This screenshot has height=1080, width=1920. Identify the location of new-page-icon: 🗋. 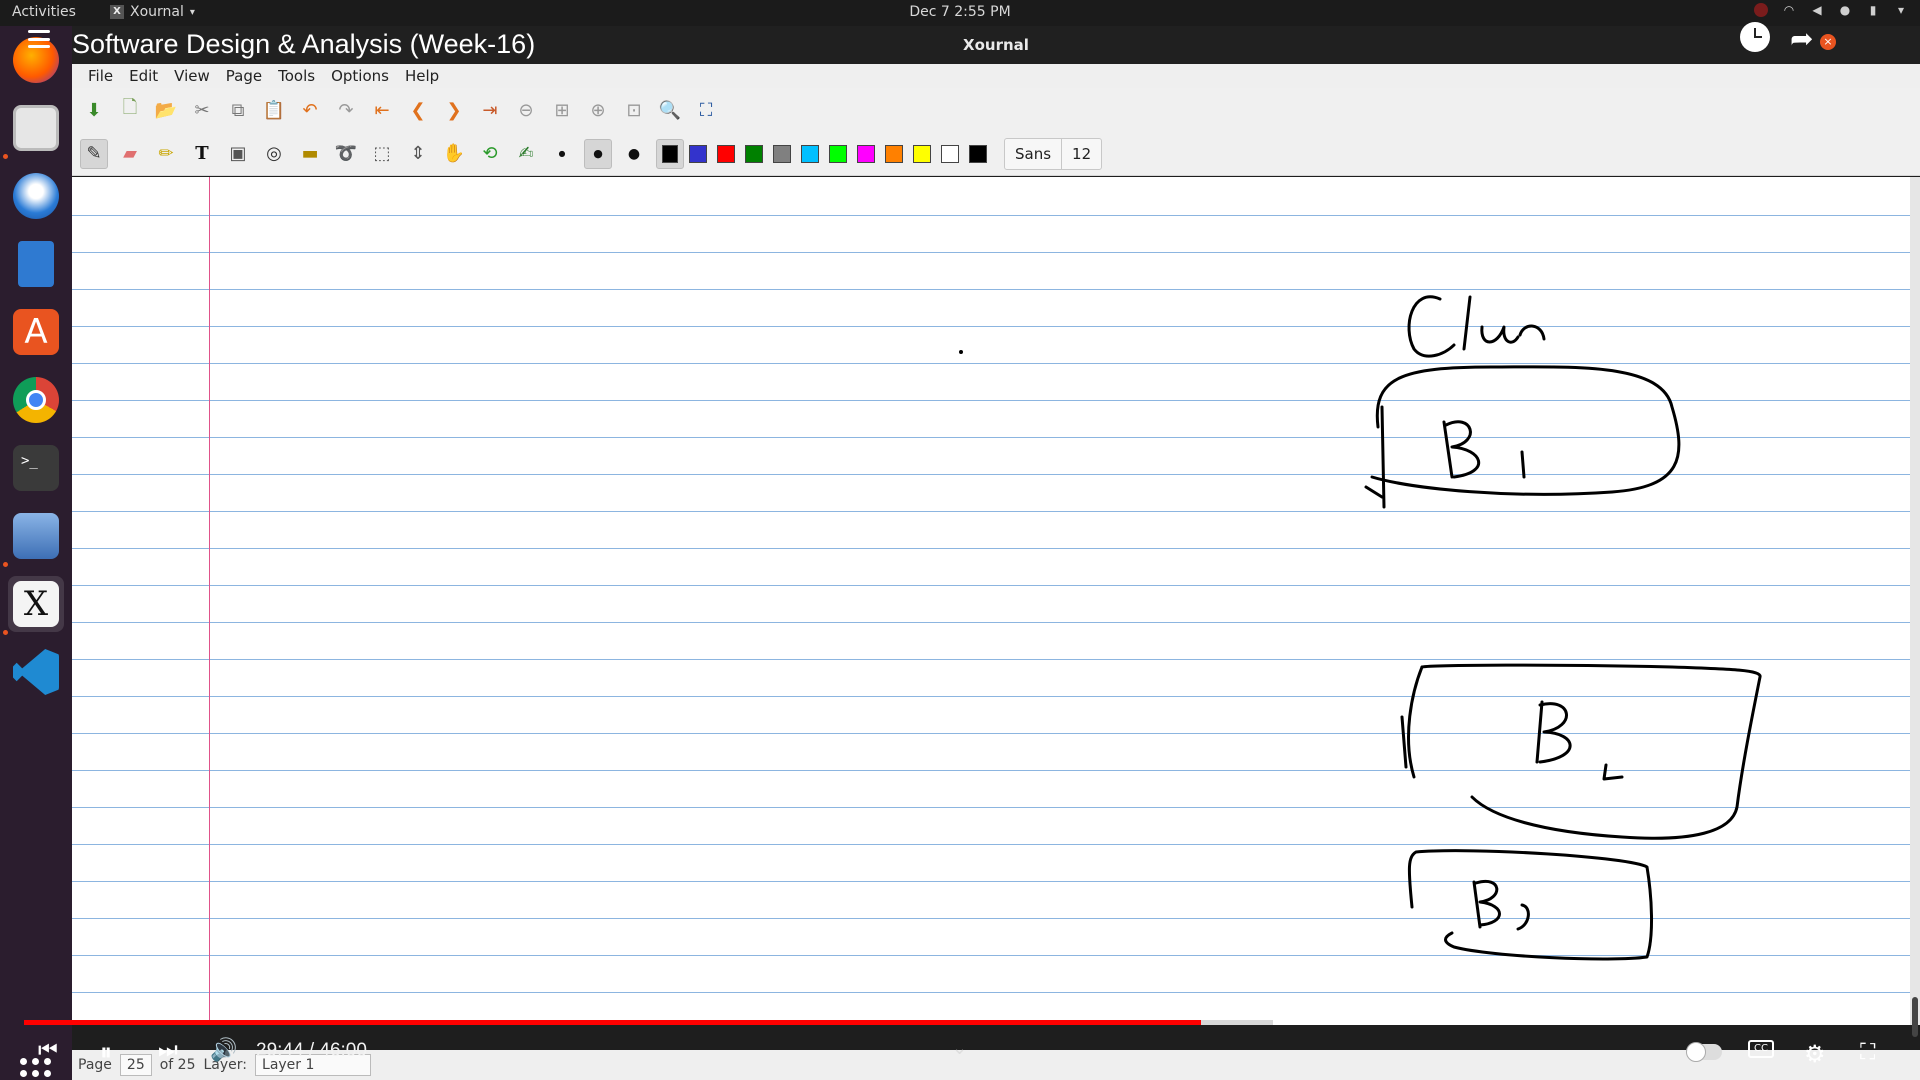
(130, 110).